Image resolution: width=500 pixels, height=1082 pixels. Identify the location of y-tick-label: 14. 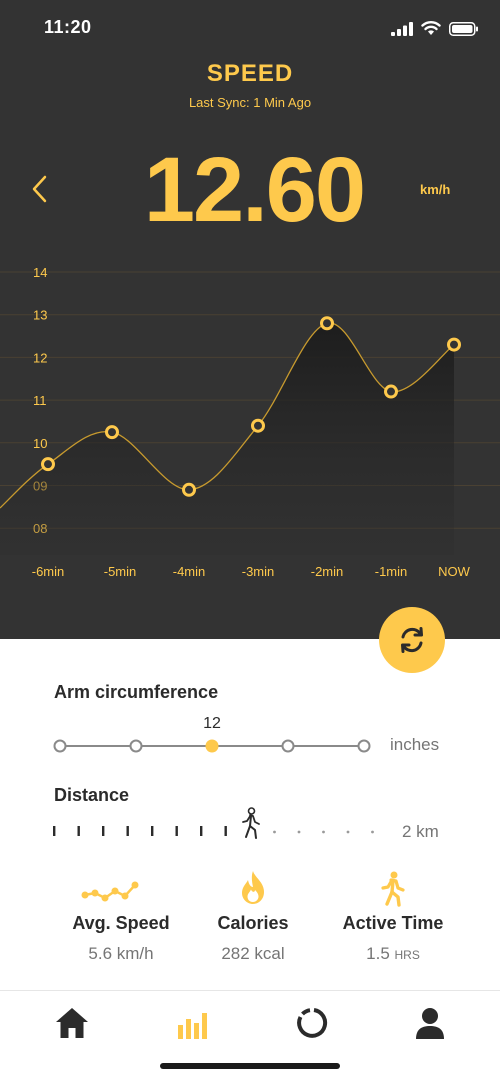
(40, 272).